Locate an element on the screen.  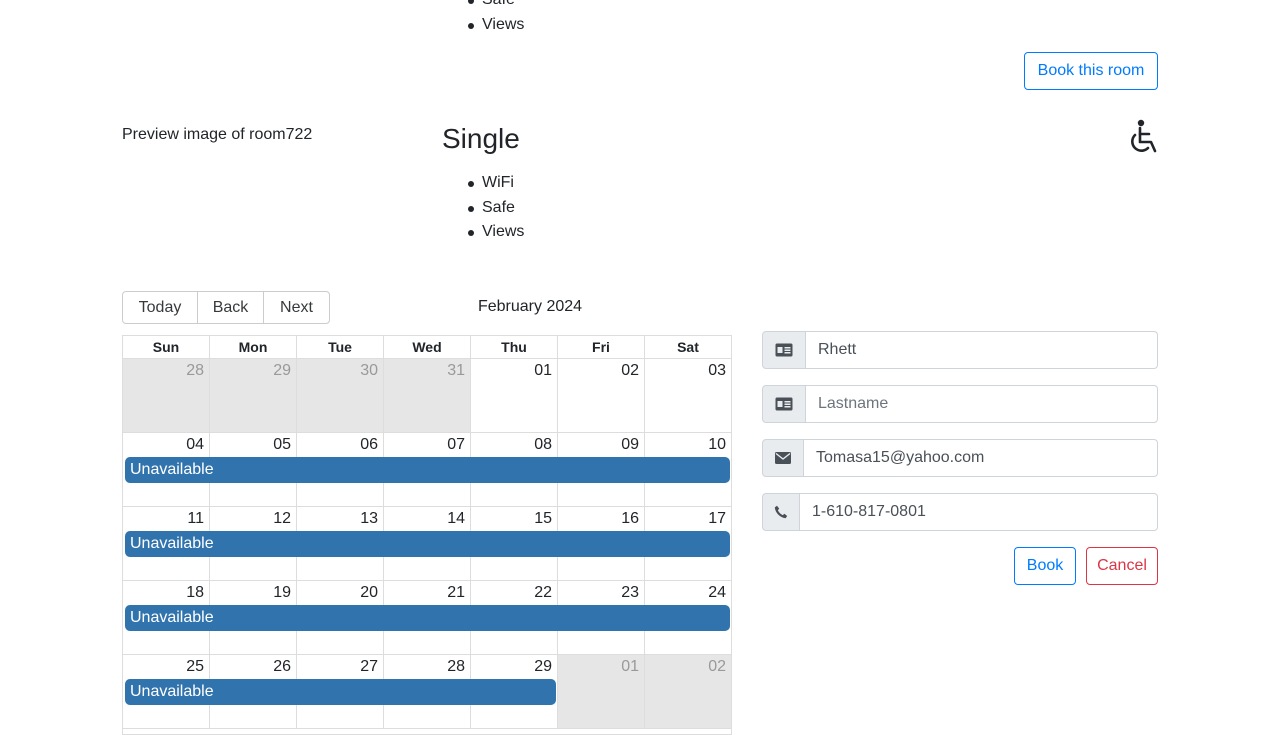
day-number: 21 is located at coordinates (456, 592).